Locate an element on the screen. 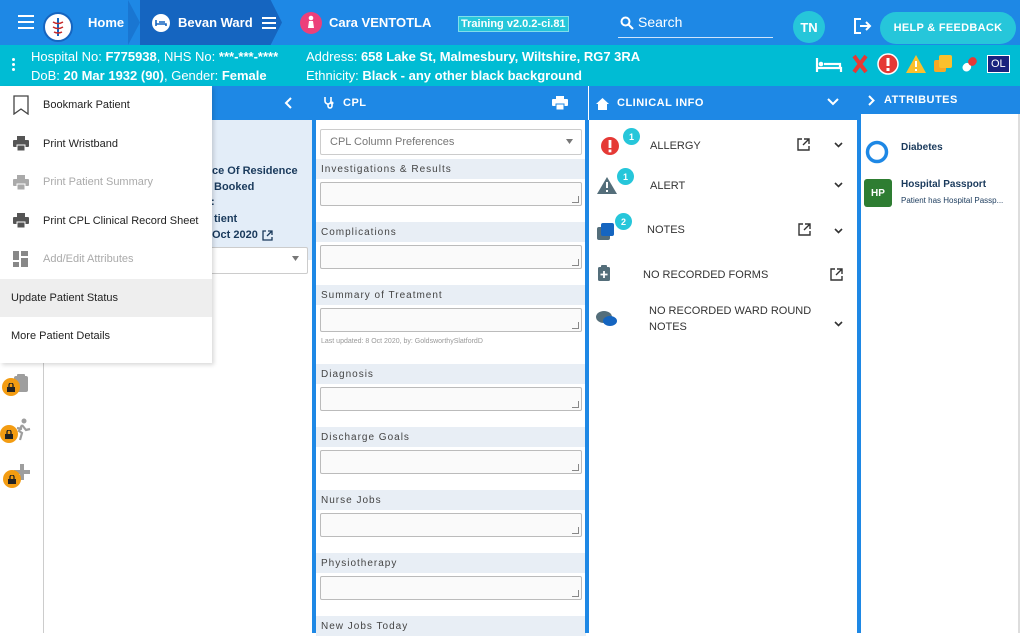  logout-icon is located at coordinates (863, 26).